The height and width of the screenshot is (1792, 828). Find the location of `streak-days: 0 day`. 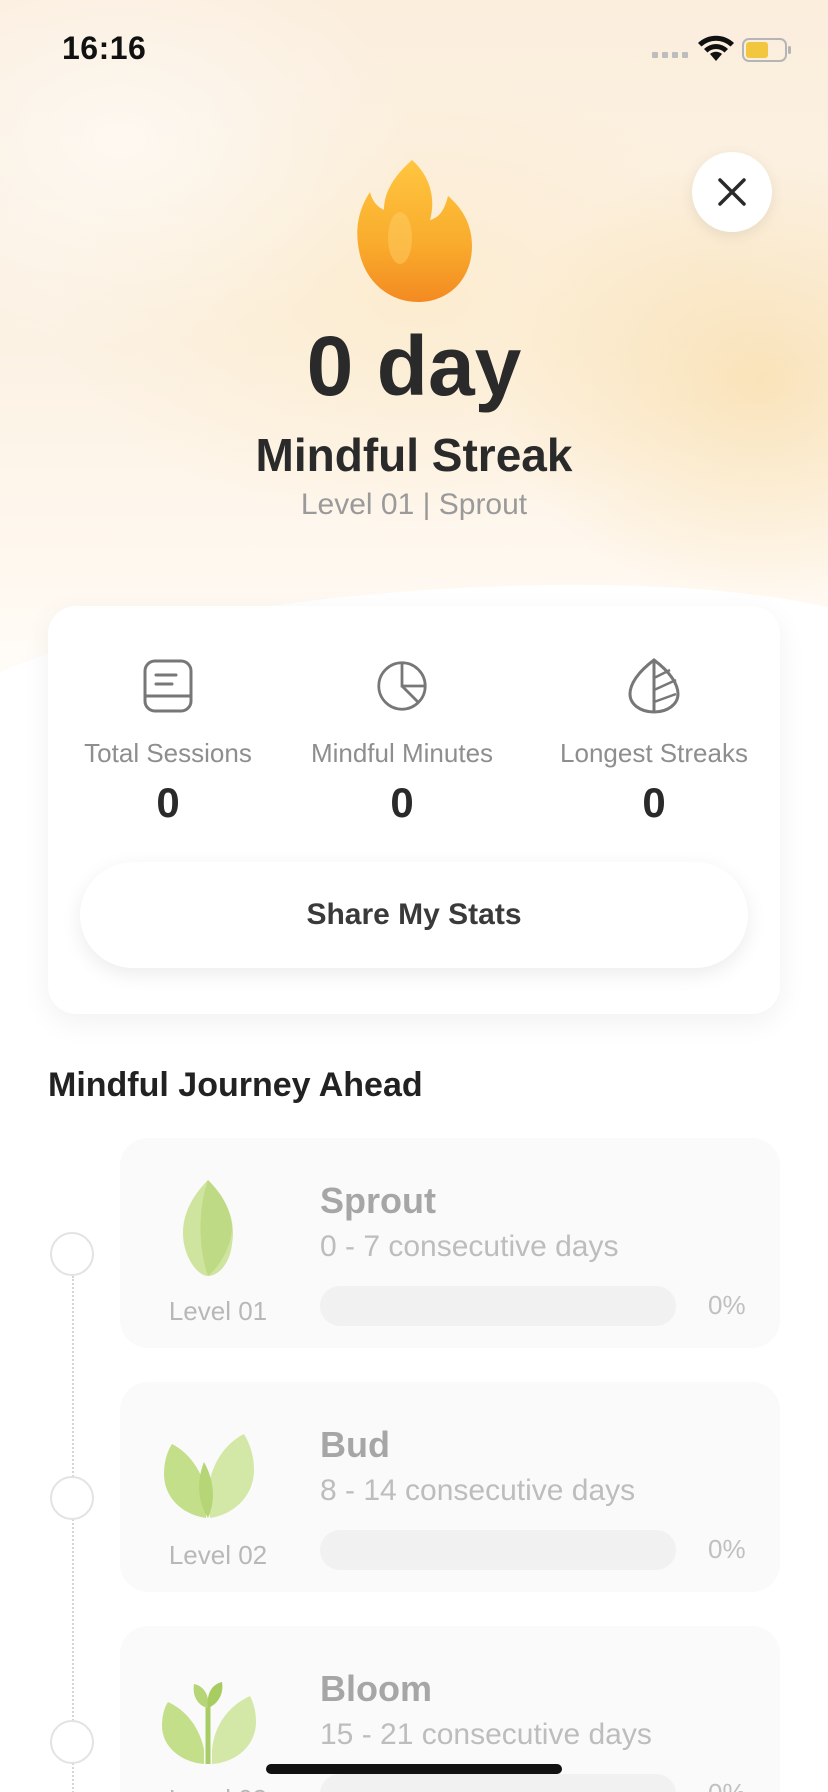

streak-days: 0 day is located at coordinates (414, 366).